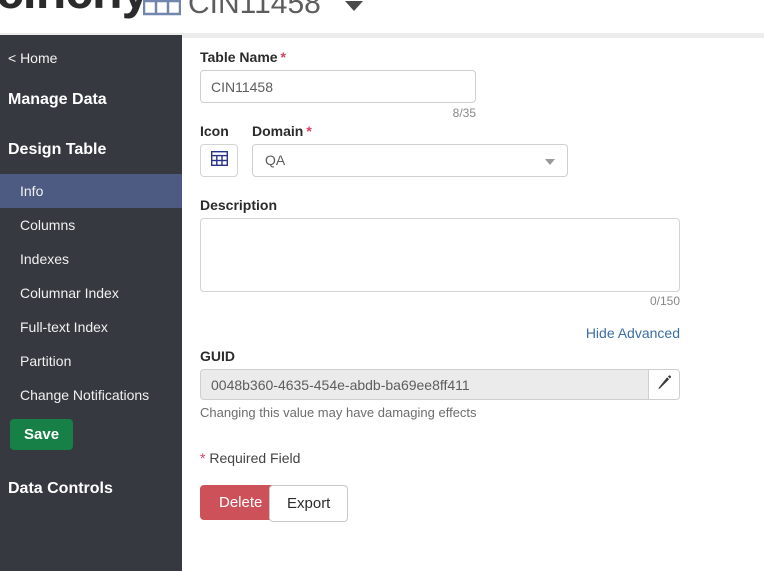 Image resolution: width=764 pixels, height=571 pixels. Describe the element at coordinates (440, 255) in the screenshot. I see `description-textarea` at that location.